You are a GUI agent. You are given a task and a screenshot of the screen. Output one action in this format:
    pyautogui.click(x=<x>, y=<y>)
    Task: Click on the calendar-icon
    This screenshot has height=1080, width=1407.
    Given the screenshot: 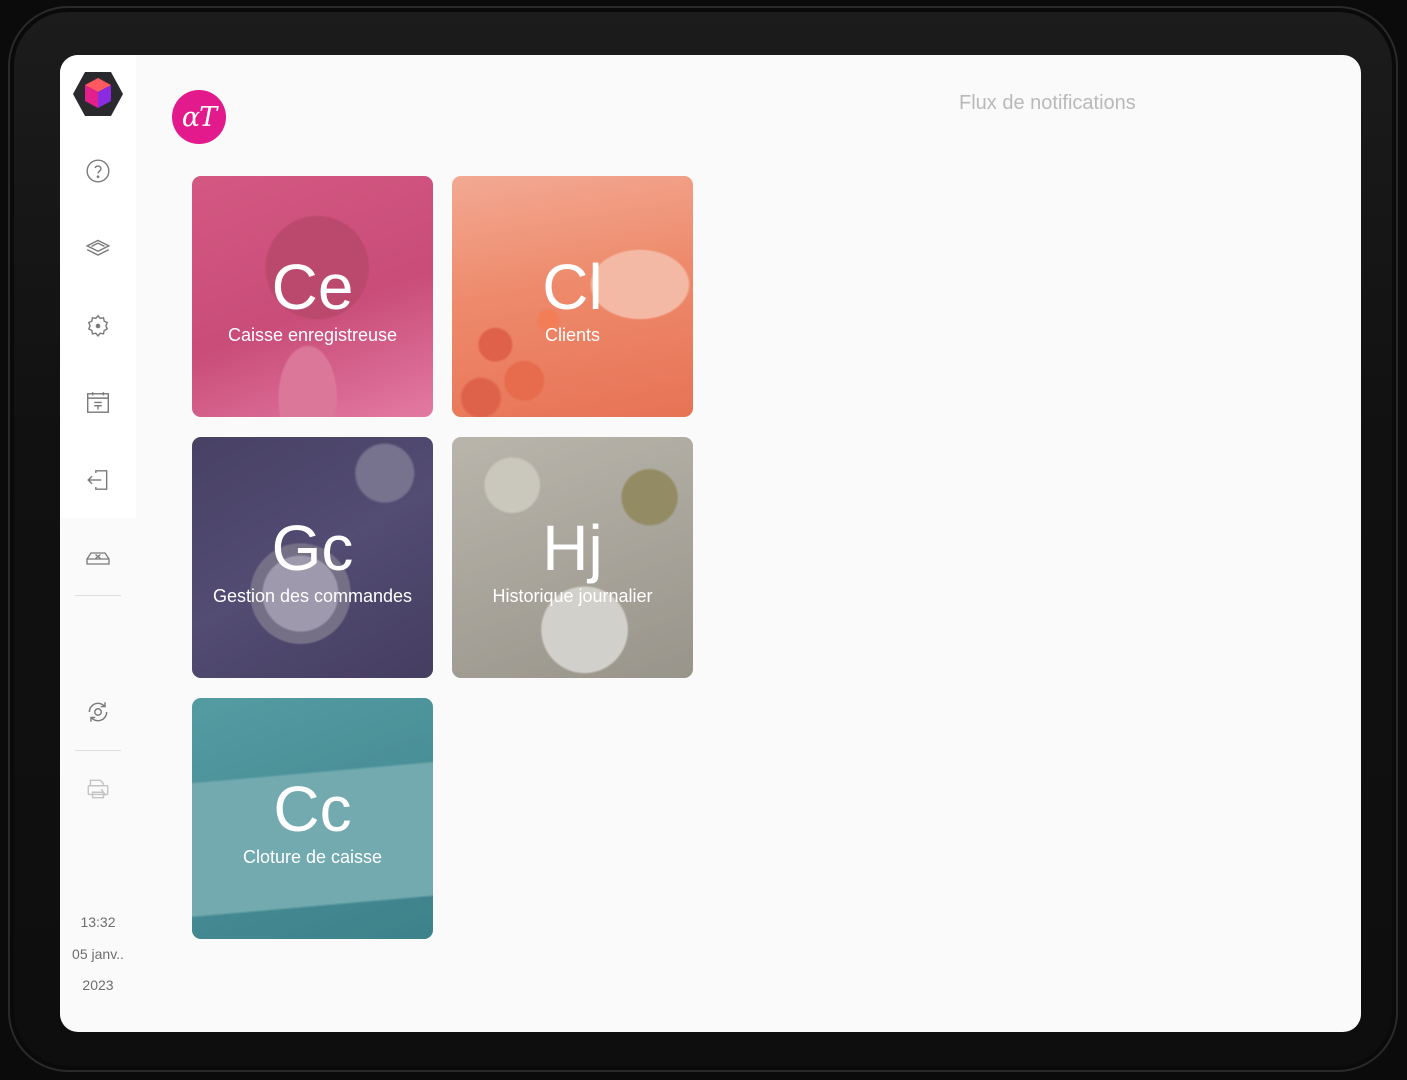 What is the action you would take?
    pyautogui.click(x=98, y=402)
    